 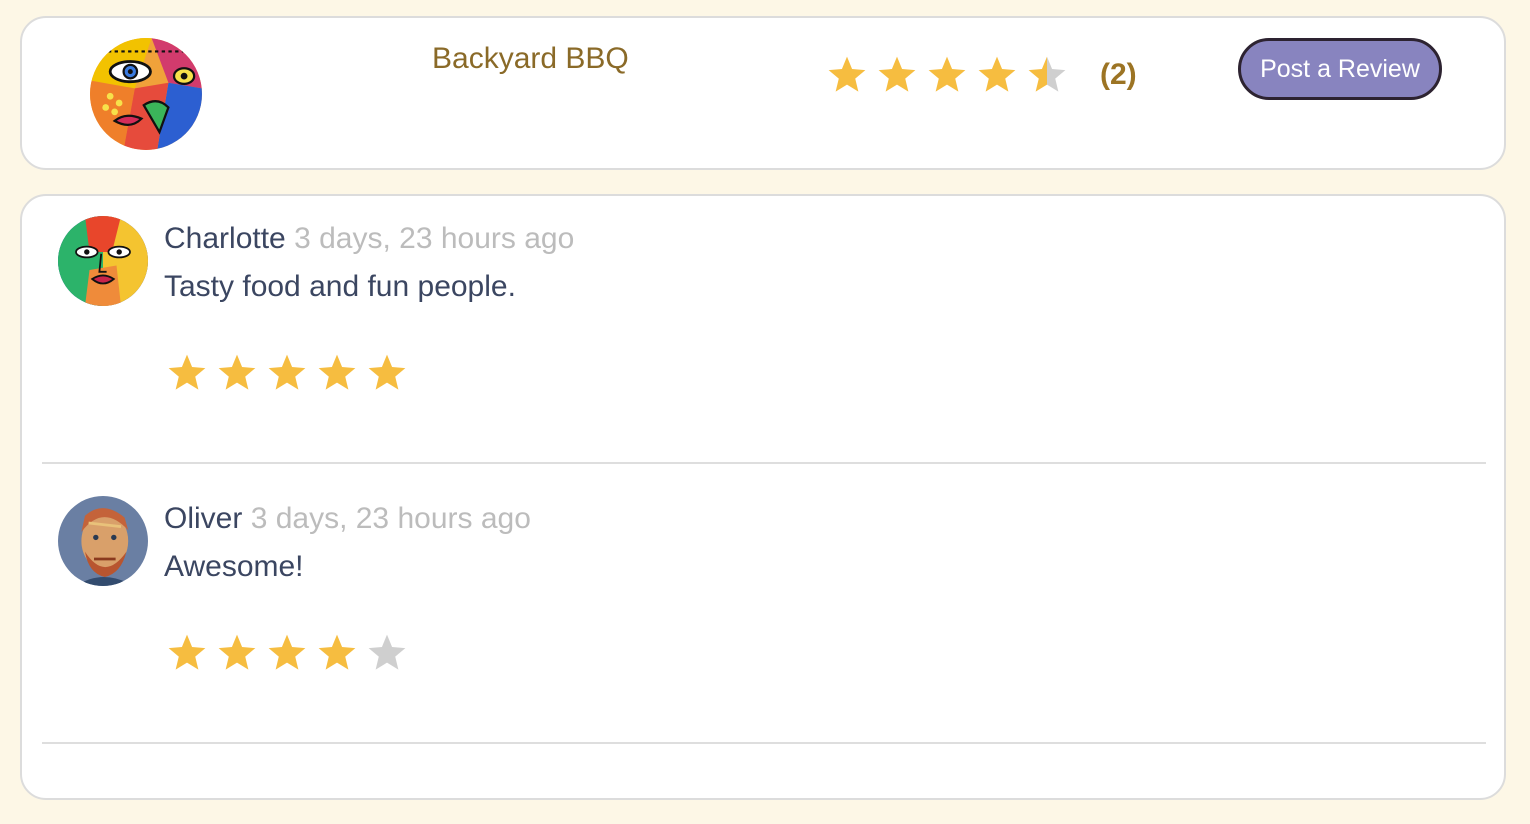 I want to click on colorful-face-portrait-icon, so click(x=103, y=261).